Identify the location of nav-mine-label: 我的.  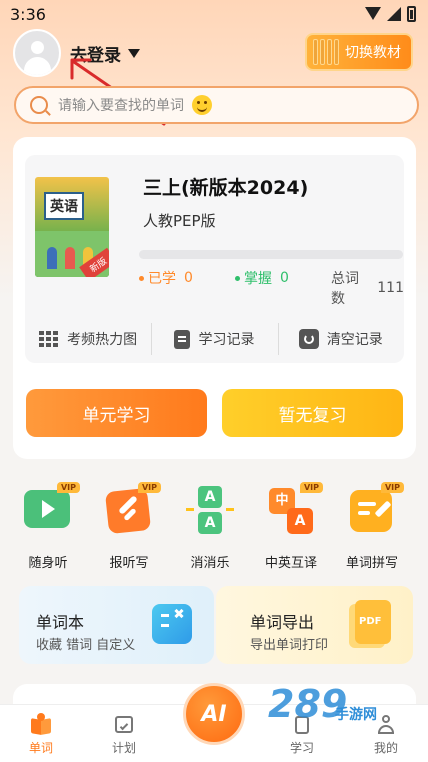
(385, 748).